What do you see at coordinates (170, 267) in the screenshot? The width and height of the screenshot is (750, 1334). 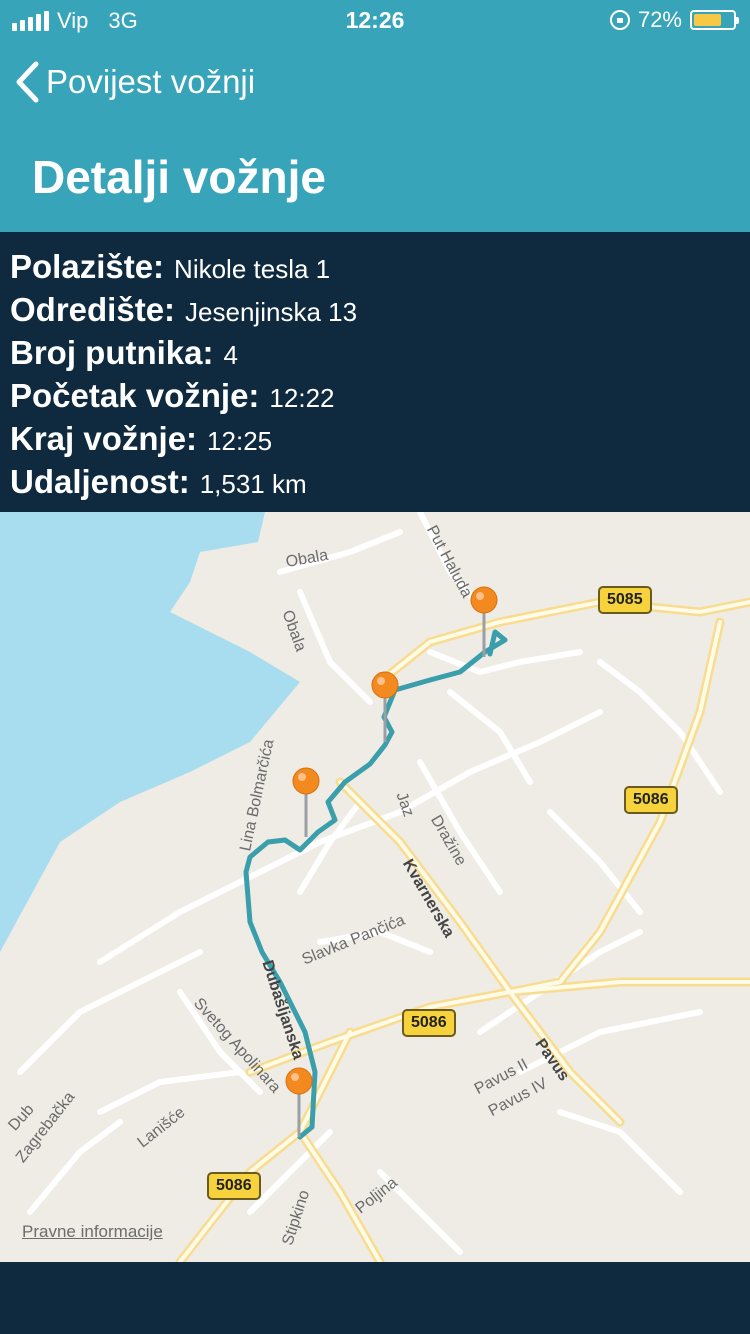 I see `detail-start: Polazište: Nikole tesla 1` at bounding box center [170, 267].